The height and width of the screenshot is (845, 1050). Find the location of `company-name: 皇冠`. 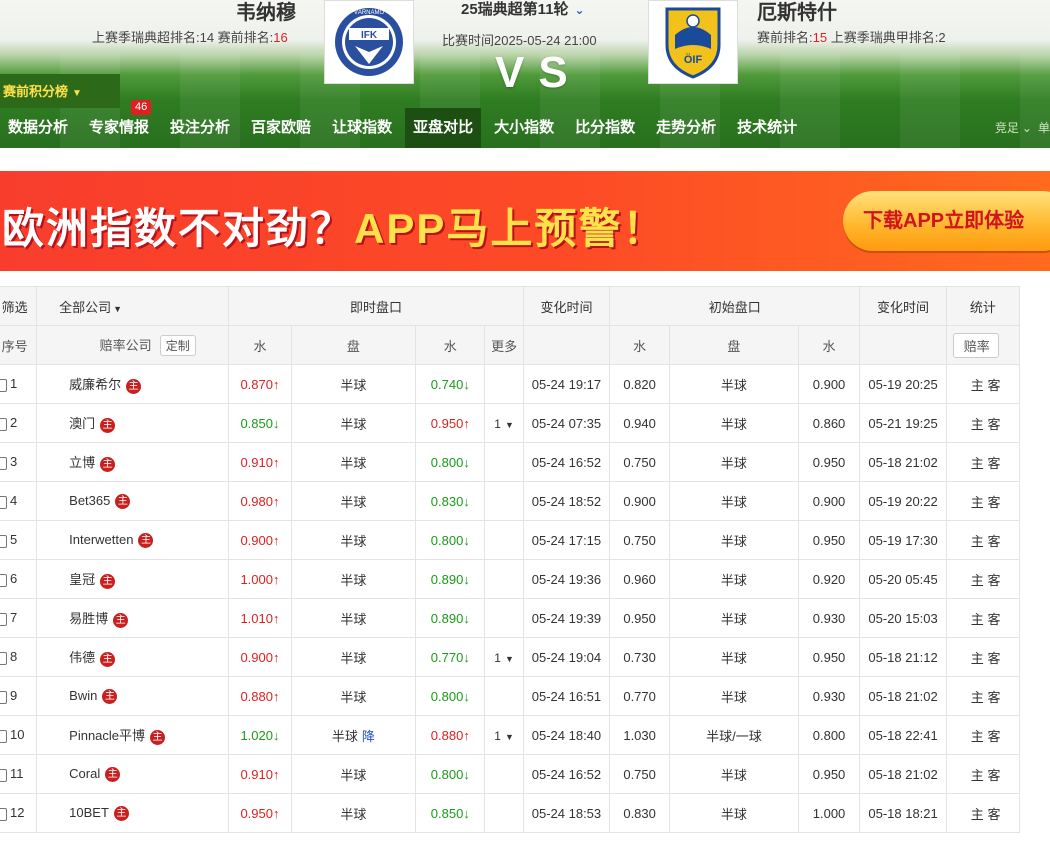

company-name: 皇冠 is located at coordinates (82, 579).